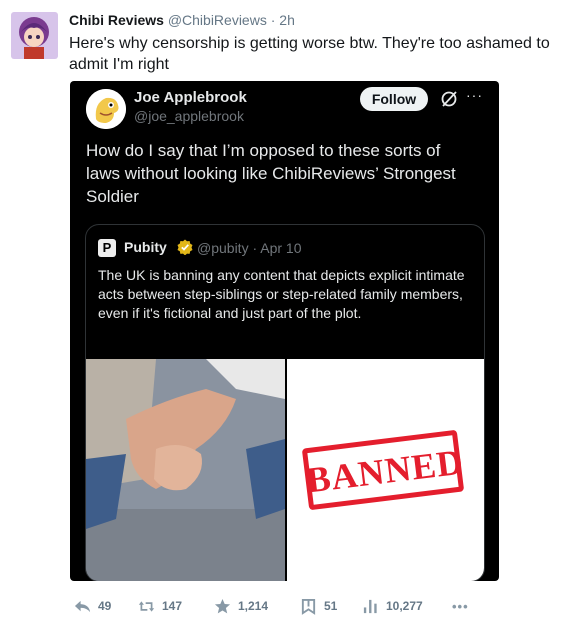  Describe the element at coordinates (404, 606) in the screenshot. I see `views-count: 10,277` at that location.